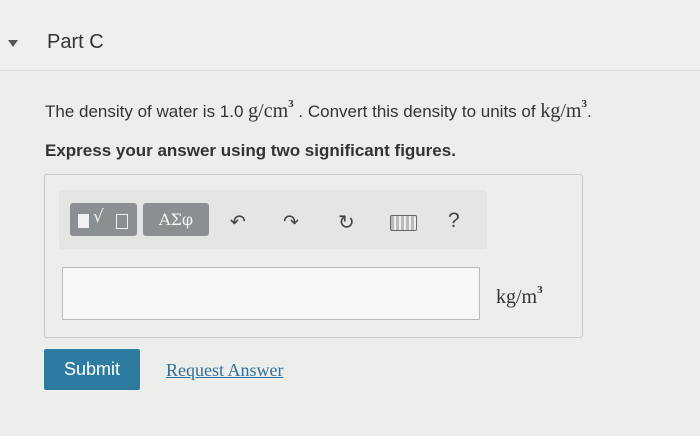 Image resolution: width=700 pixels, height=436 pixels. What do you see at coordinates (176, 219) in the screenshot?
I see `greek-symbols-button: ΑΣφ` at bounding box center [176, 219].